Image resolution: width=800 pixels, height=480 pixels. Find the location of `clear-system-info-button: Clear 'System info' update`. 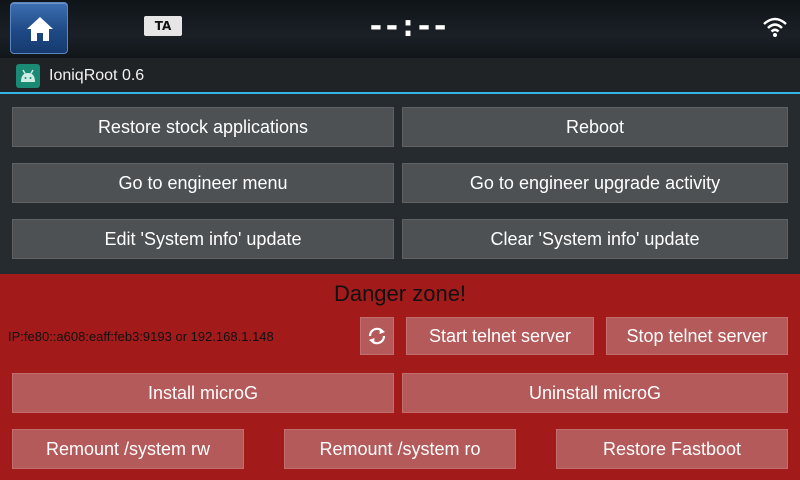

clear-system-info-button: Clear 'System info' update is located at coordinates (595, 239).